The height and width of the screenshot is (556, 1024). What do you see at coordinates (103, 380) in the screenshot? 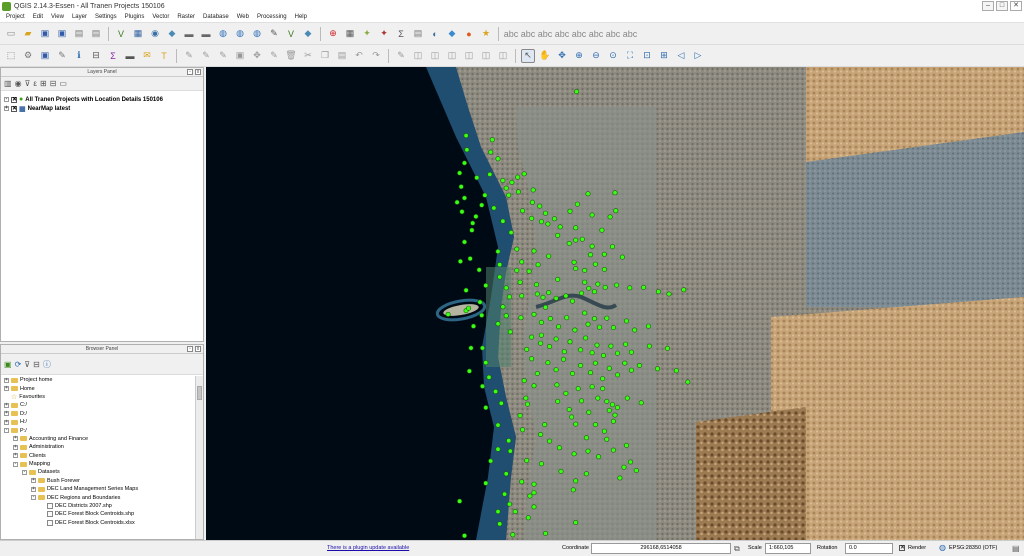
I see `browser-item: + Project home` at bounding box center [103, 380].